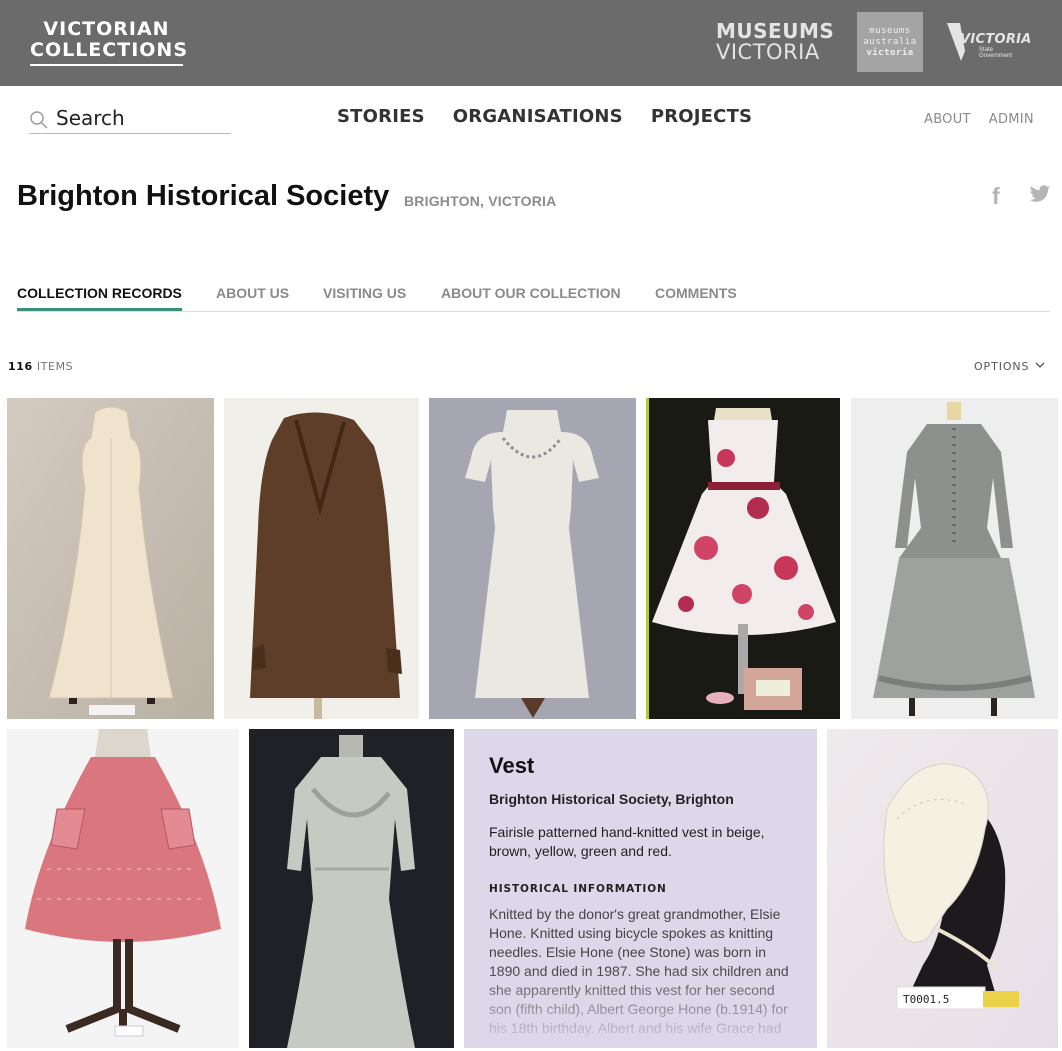 The height and width of the screenshot is (1051, 1062). I want to click on logo-line-2: COLLECTIONS, so click(108, 53).